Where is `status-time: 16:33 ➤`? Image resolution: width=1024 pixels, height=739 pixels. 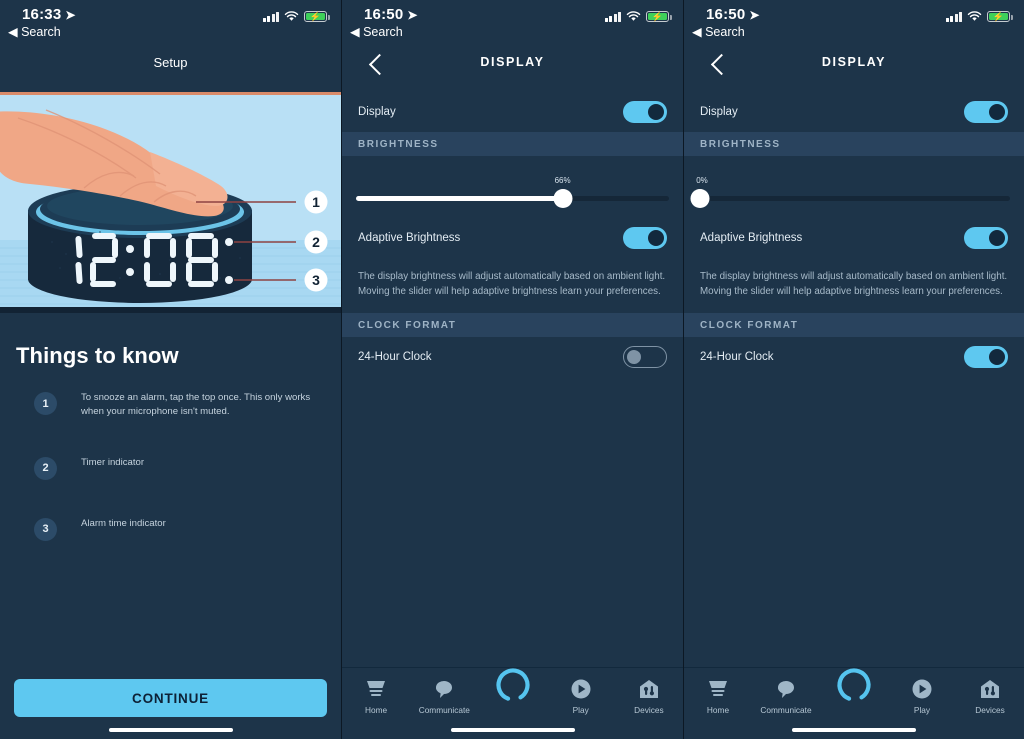 status-time: 16:33 ➤ is located at coordinates (49, 14).